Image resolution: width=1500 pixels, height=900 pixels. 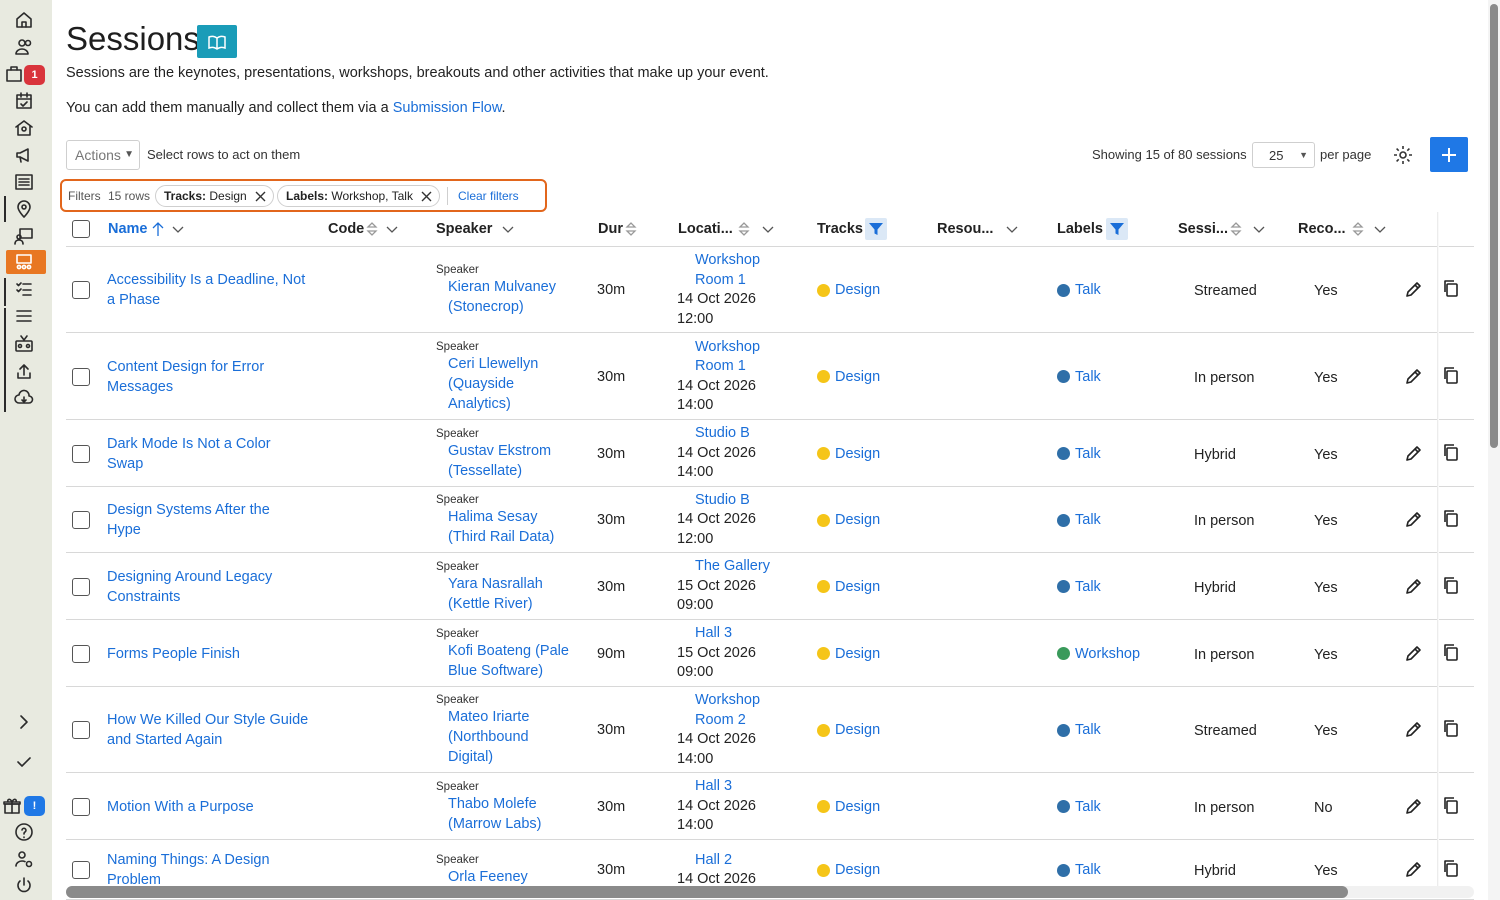 What do you see at coordinates (1403, 155) in the screenshot?
I see `gear-icon` at bounding box center [1403, 155].